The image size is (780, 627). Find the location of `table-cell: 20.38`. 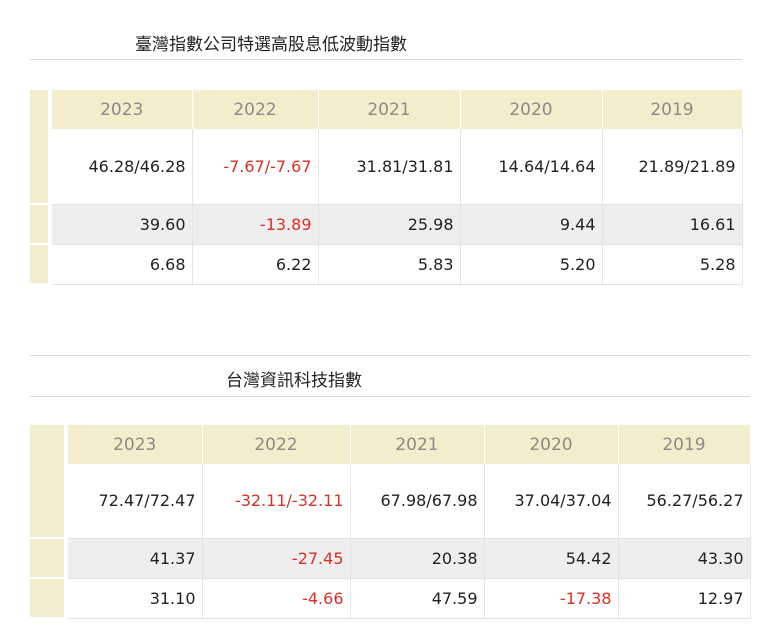

table-cell: 20.38 is located at coordinates (417, 558).